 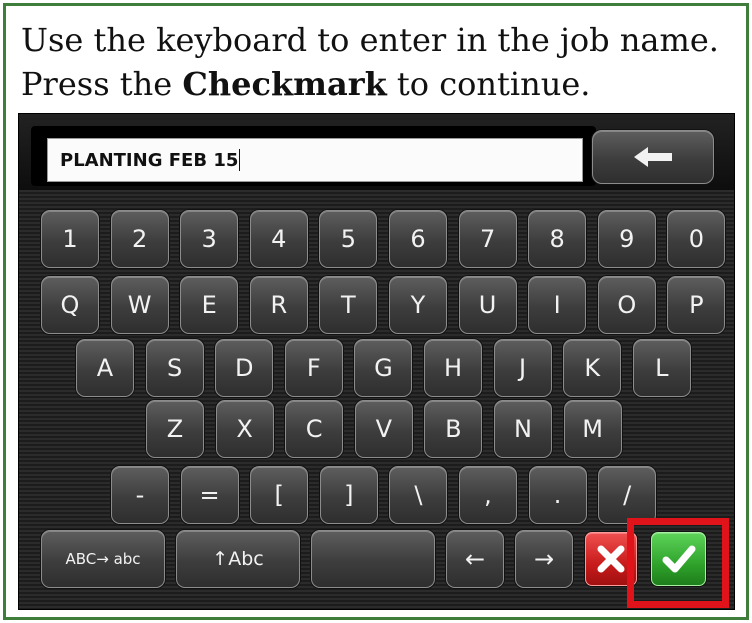 I want to click on key-label: S, so click(x=174, y=368).